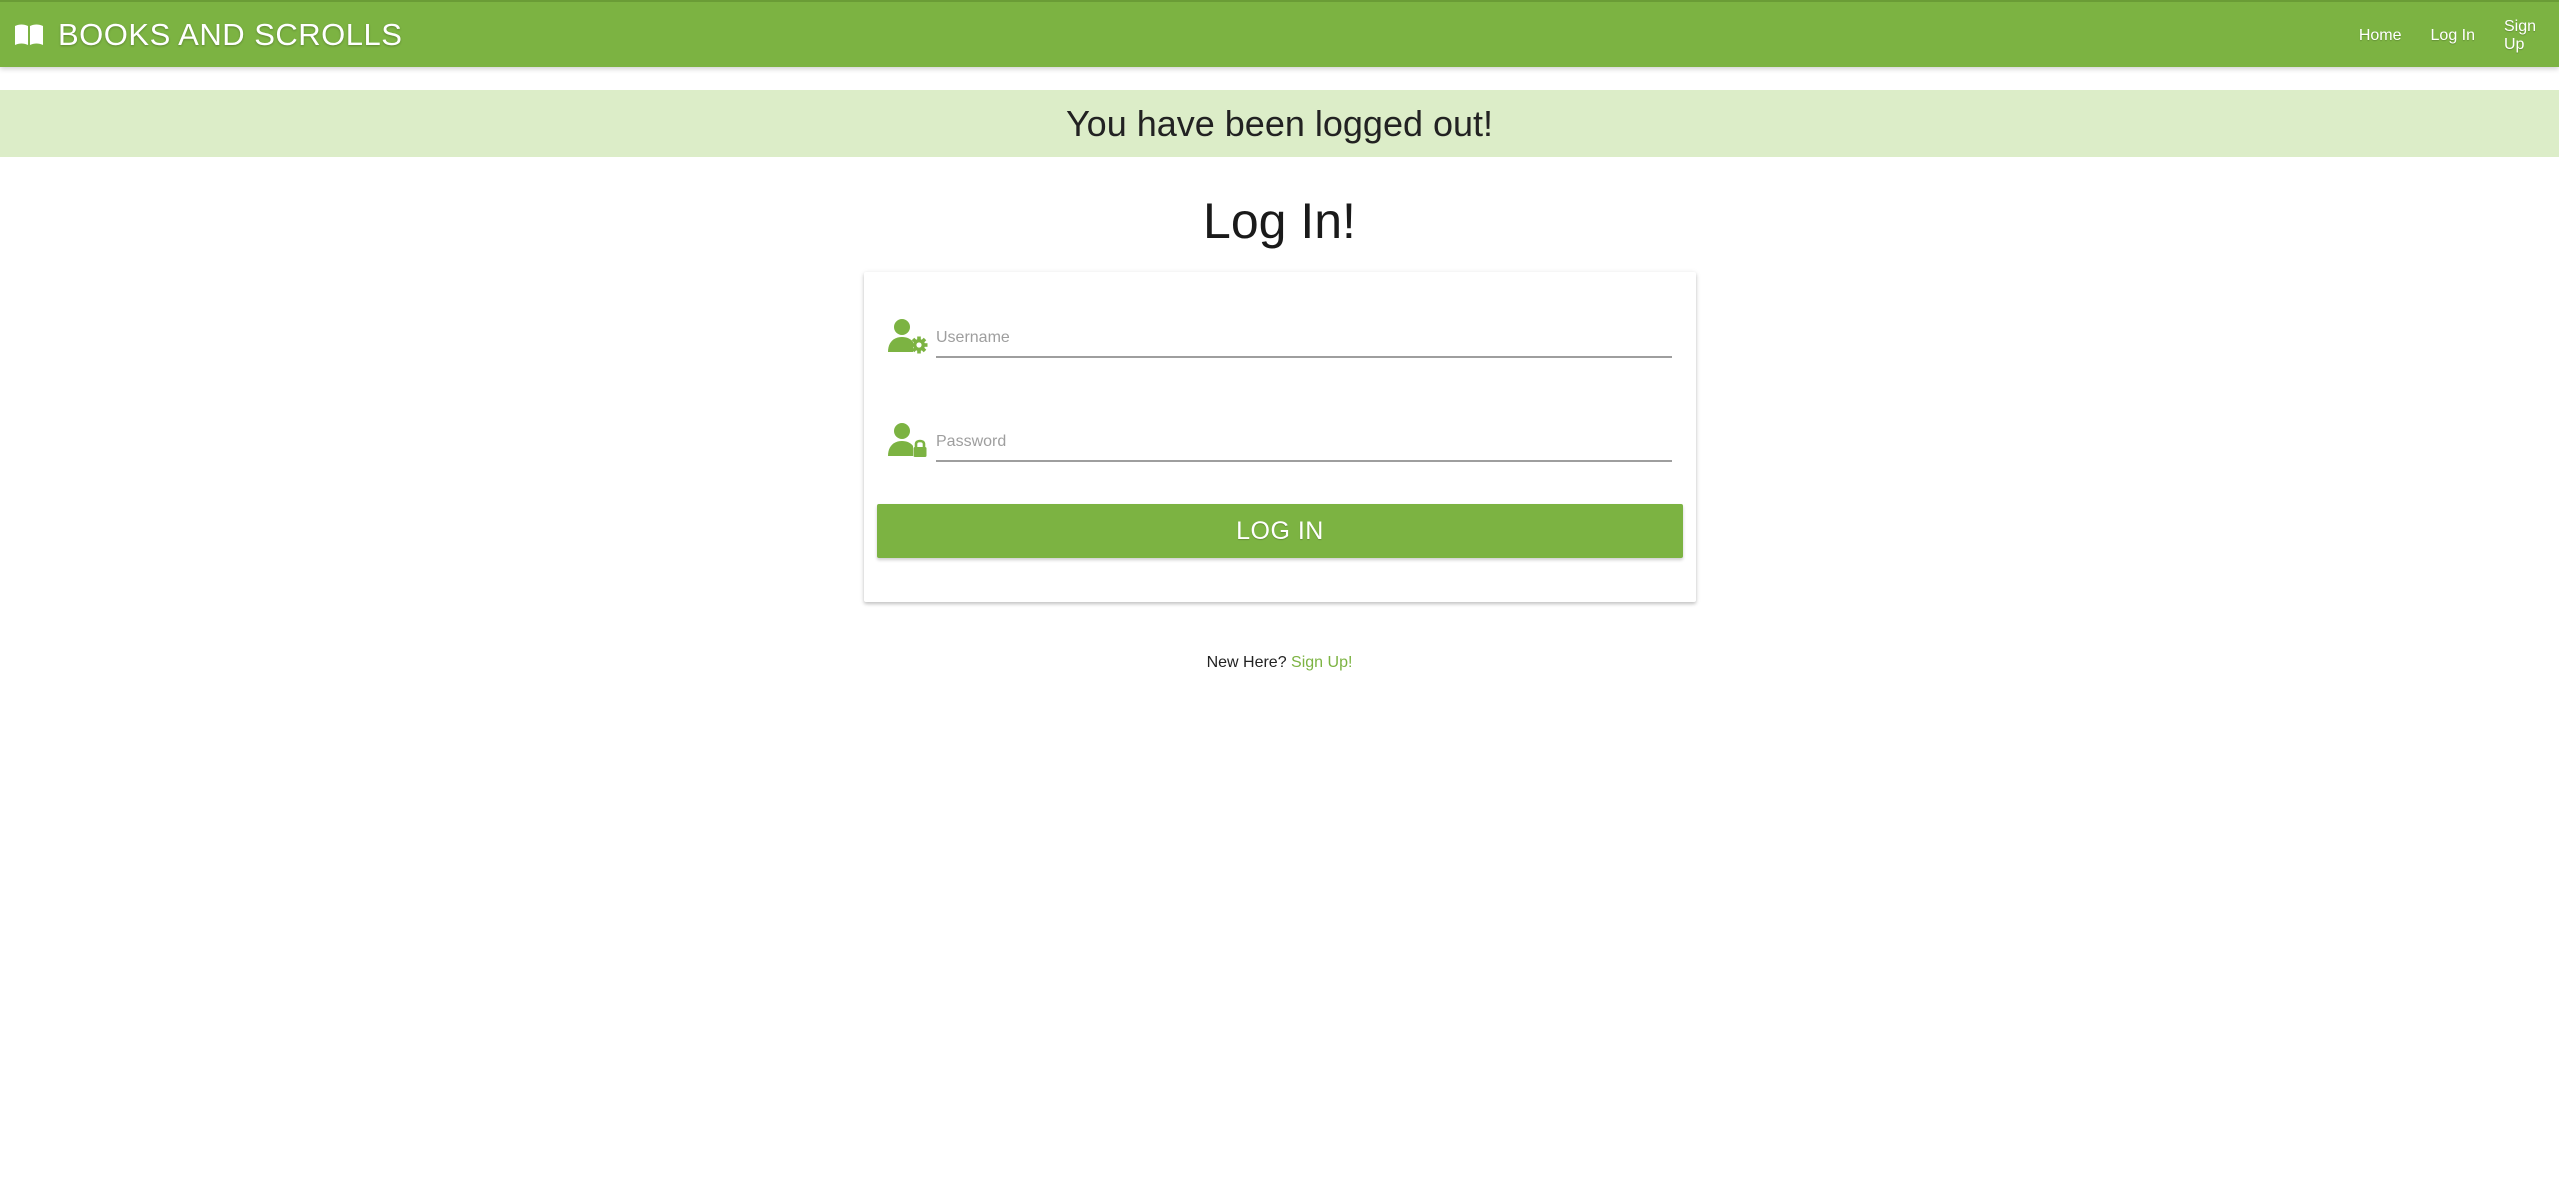 The height and width of the screenshot is (1188, 2559). Describe the element at coordinates (908, 336) in the screenshot. I see `user-gear-icon` at that location.